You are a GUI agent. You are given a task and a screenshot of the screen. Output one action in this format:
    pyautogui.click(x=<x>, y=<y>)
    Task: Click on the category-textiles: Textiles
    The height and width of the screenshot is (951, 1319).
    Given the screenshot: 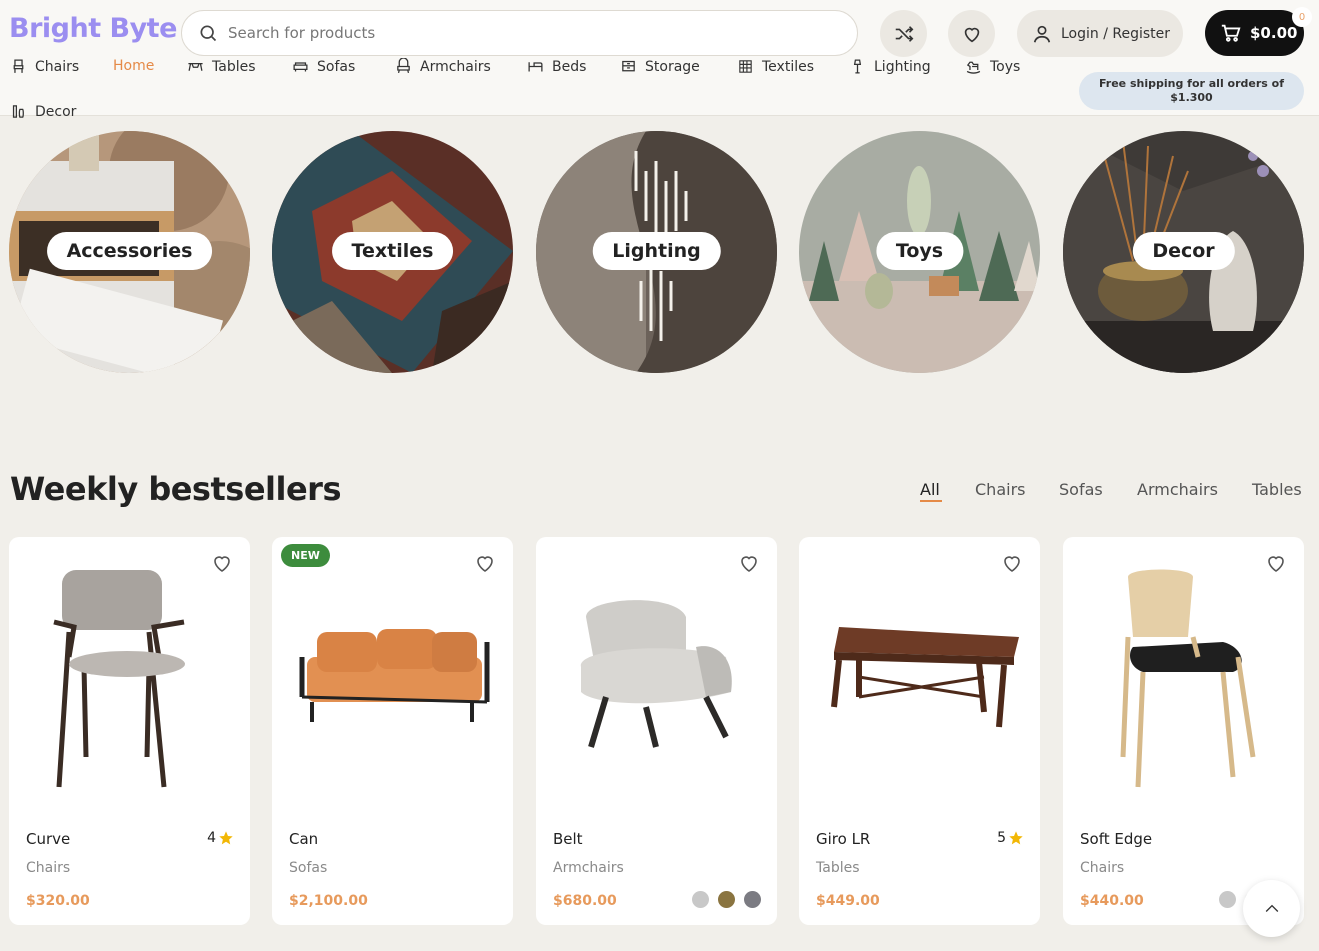 What is the action you would take?
    pyautogui.click(x=392, y=252)
    